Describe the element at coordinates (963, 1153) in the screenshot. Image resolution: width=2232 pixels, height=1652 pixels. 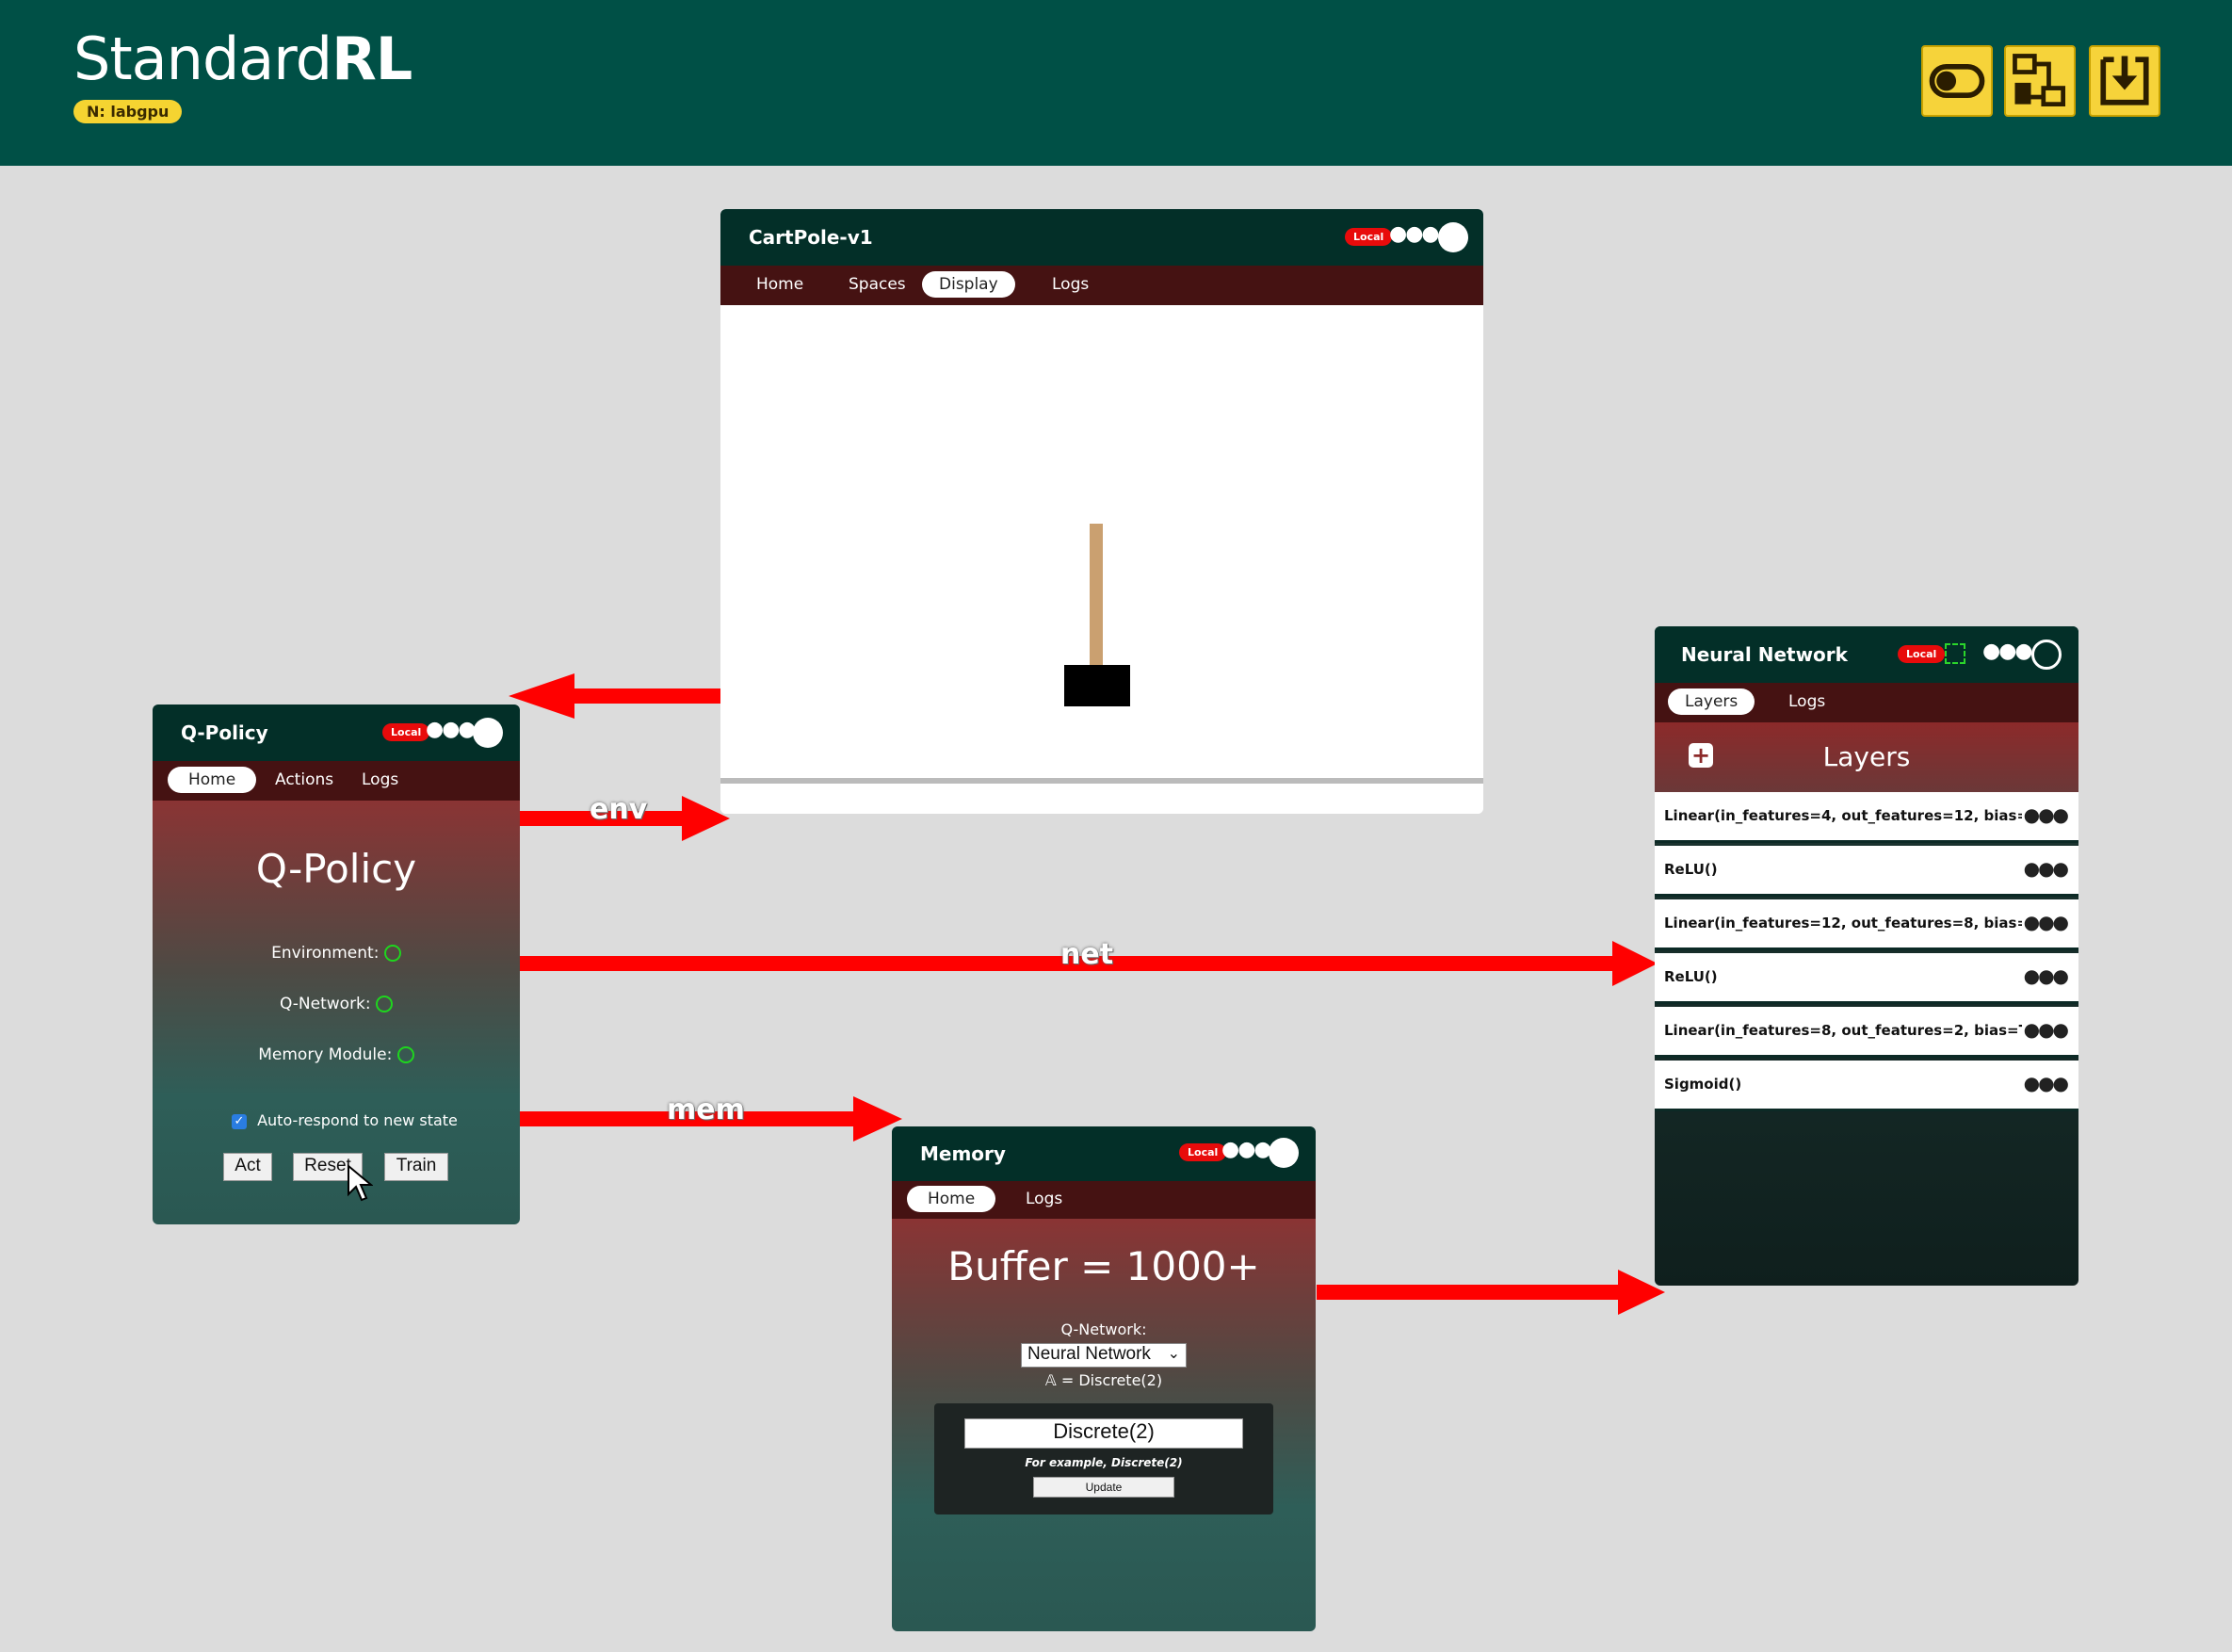
I see `memory-title: Memory` at that location.